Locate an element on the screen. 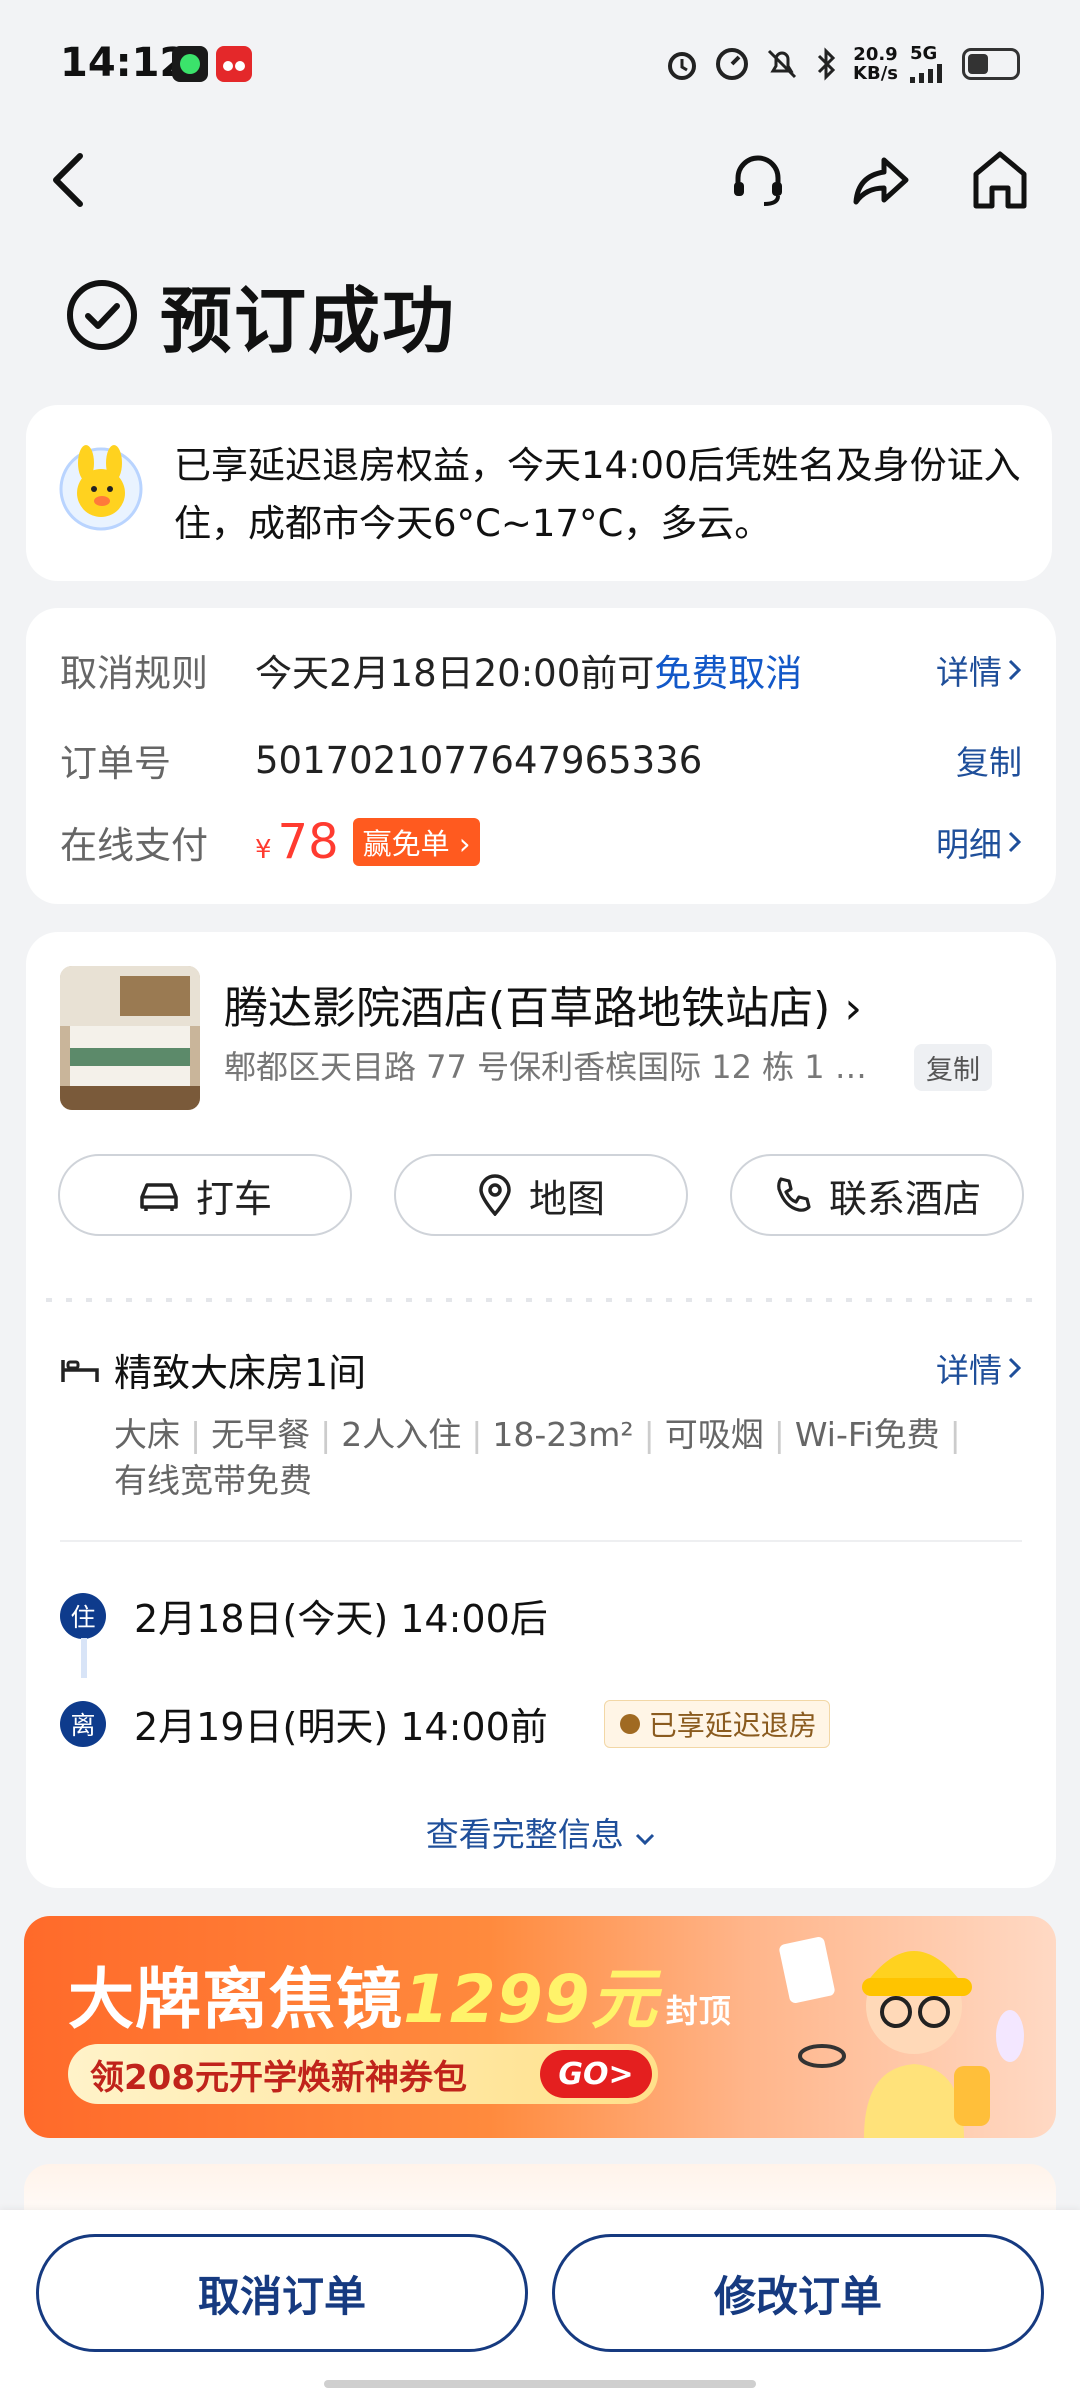  bed-icon is located at coordinates (80, 1370).